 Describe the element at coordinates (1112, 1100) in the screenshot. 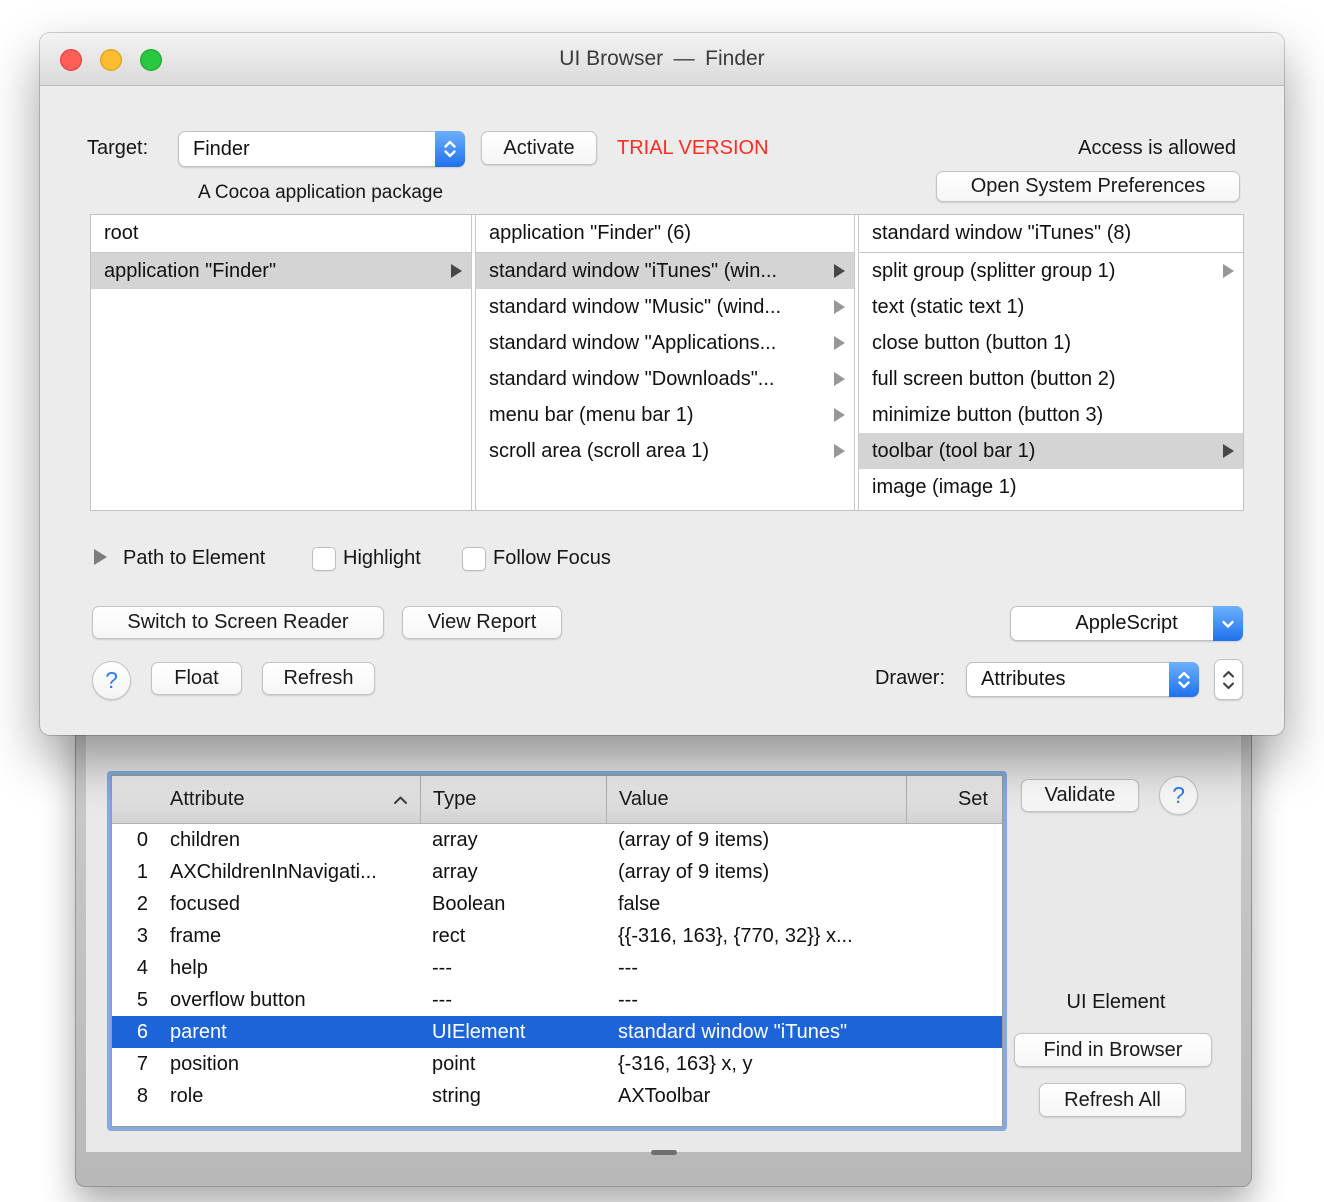

I see `refresh-all-button: Refresh All` at that location.